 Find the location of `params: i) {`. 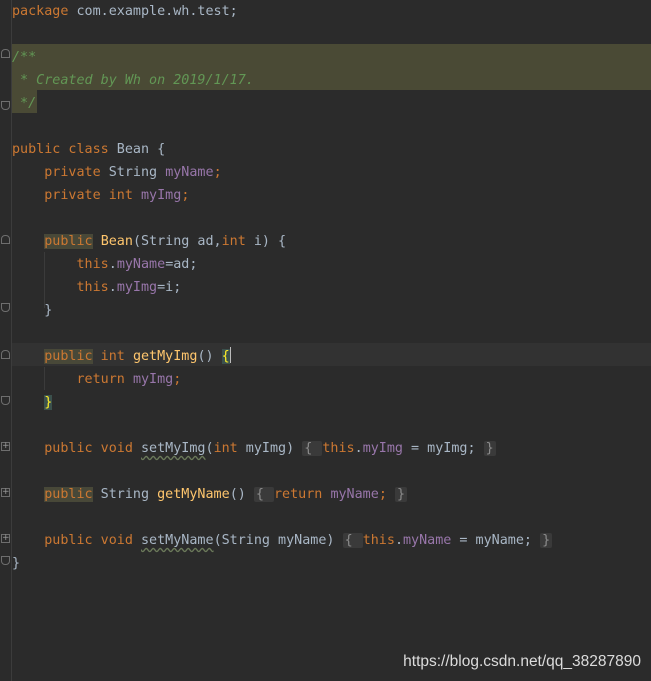

params: i) { is located at coordinates (266, 241).